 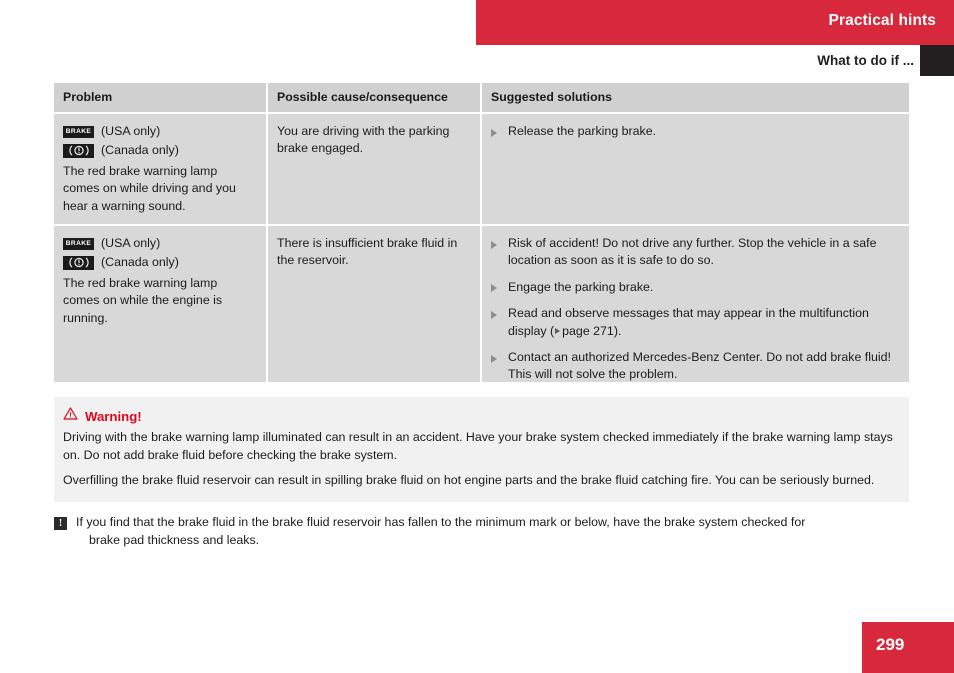 What do you see at coordinates (70, 416) in the screenshot?
I see `warning-triangle-icon` at bounding box center [70, 416].